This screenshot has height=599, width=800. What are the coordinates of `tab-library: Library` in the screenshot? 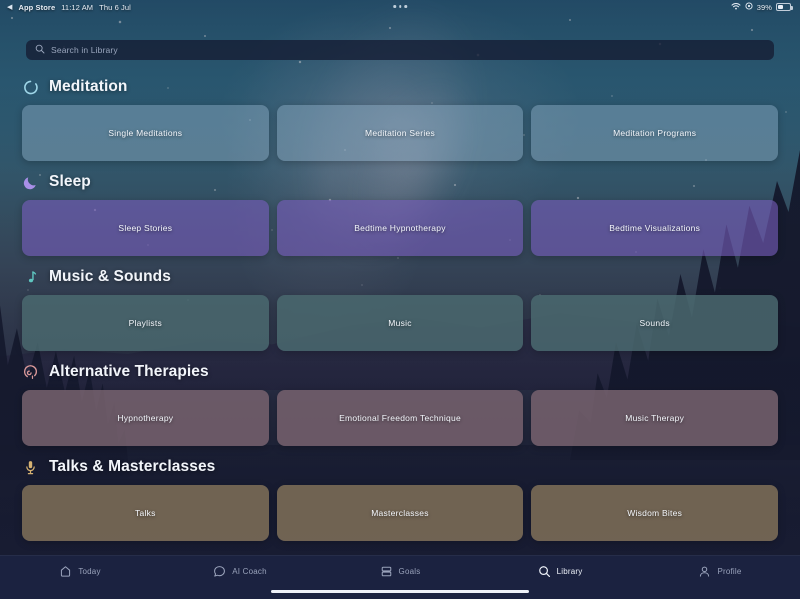 It's located at (560, 571).